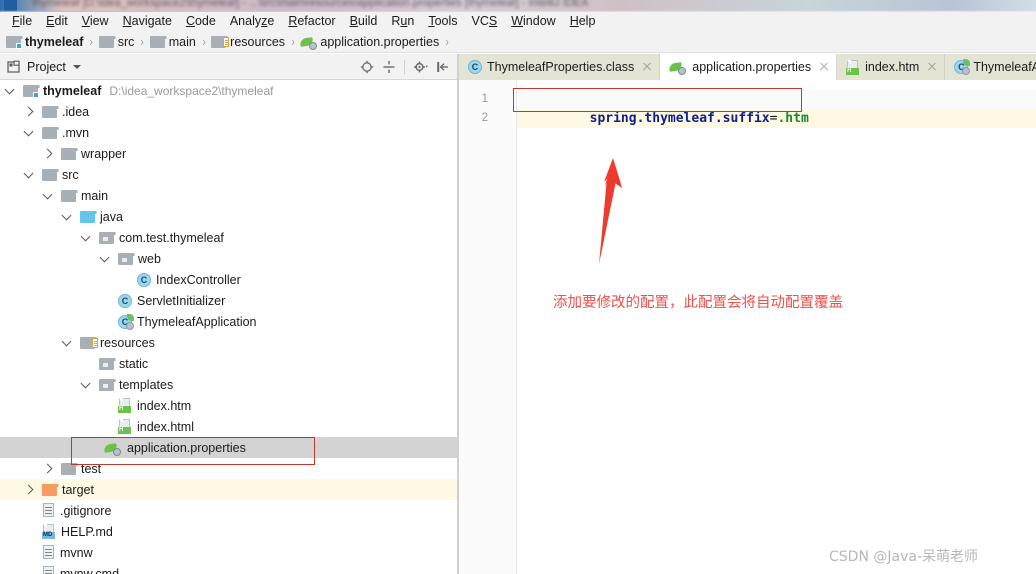 The image size is (1036, 574). I want to click on menu-code: Code, so click(201, 21).